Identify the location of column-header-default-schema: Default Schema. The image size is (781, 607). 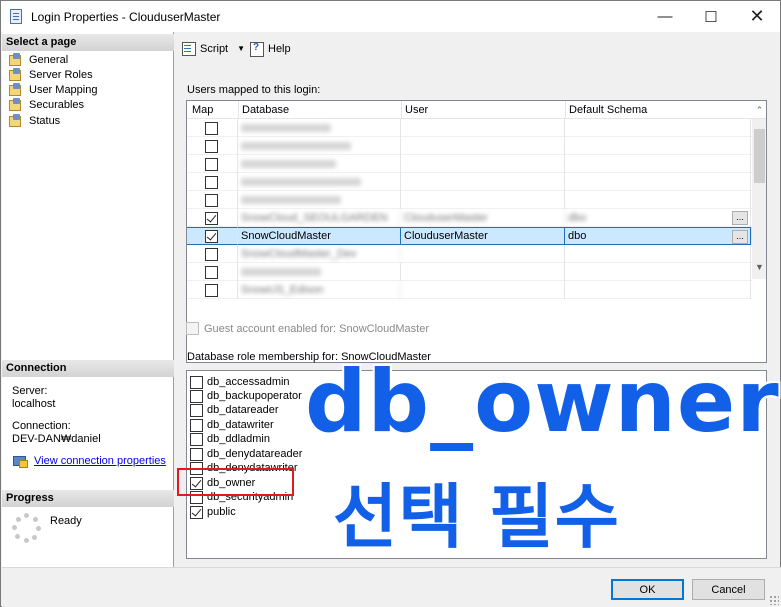
(608, 110).